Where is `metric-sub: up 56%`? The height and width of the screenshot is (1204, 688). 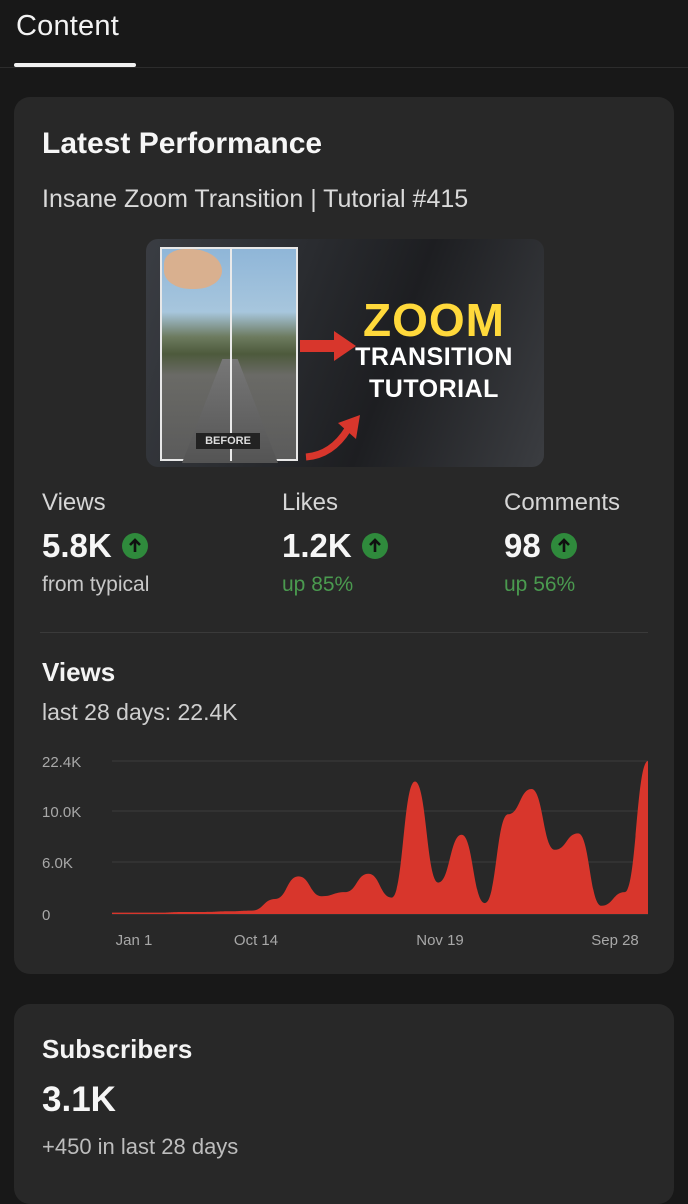
metric-sub: up 56% is located at coordinates (540, 584).